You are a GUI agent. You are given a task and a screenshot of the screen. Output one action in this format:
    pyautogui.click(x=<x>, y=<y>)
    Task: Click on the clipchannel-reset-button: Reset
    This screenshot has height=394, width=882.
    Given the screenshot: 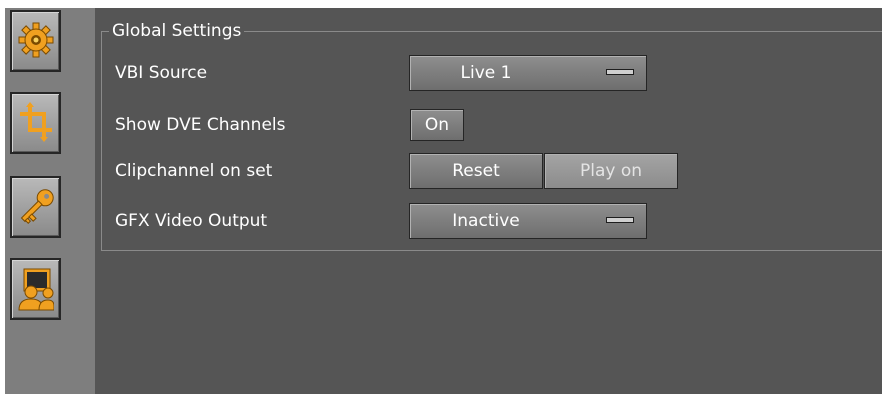 What is the action you would take?
    pyautogui.click(x=476, y=171)
    